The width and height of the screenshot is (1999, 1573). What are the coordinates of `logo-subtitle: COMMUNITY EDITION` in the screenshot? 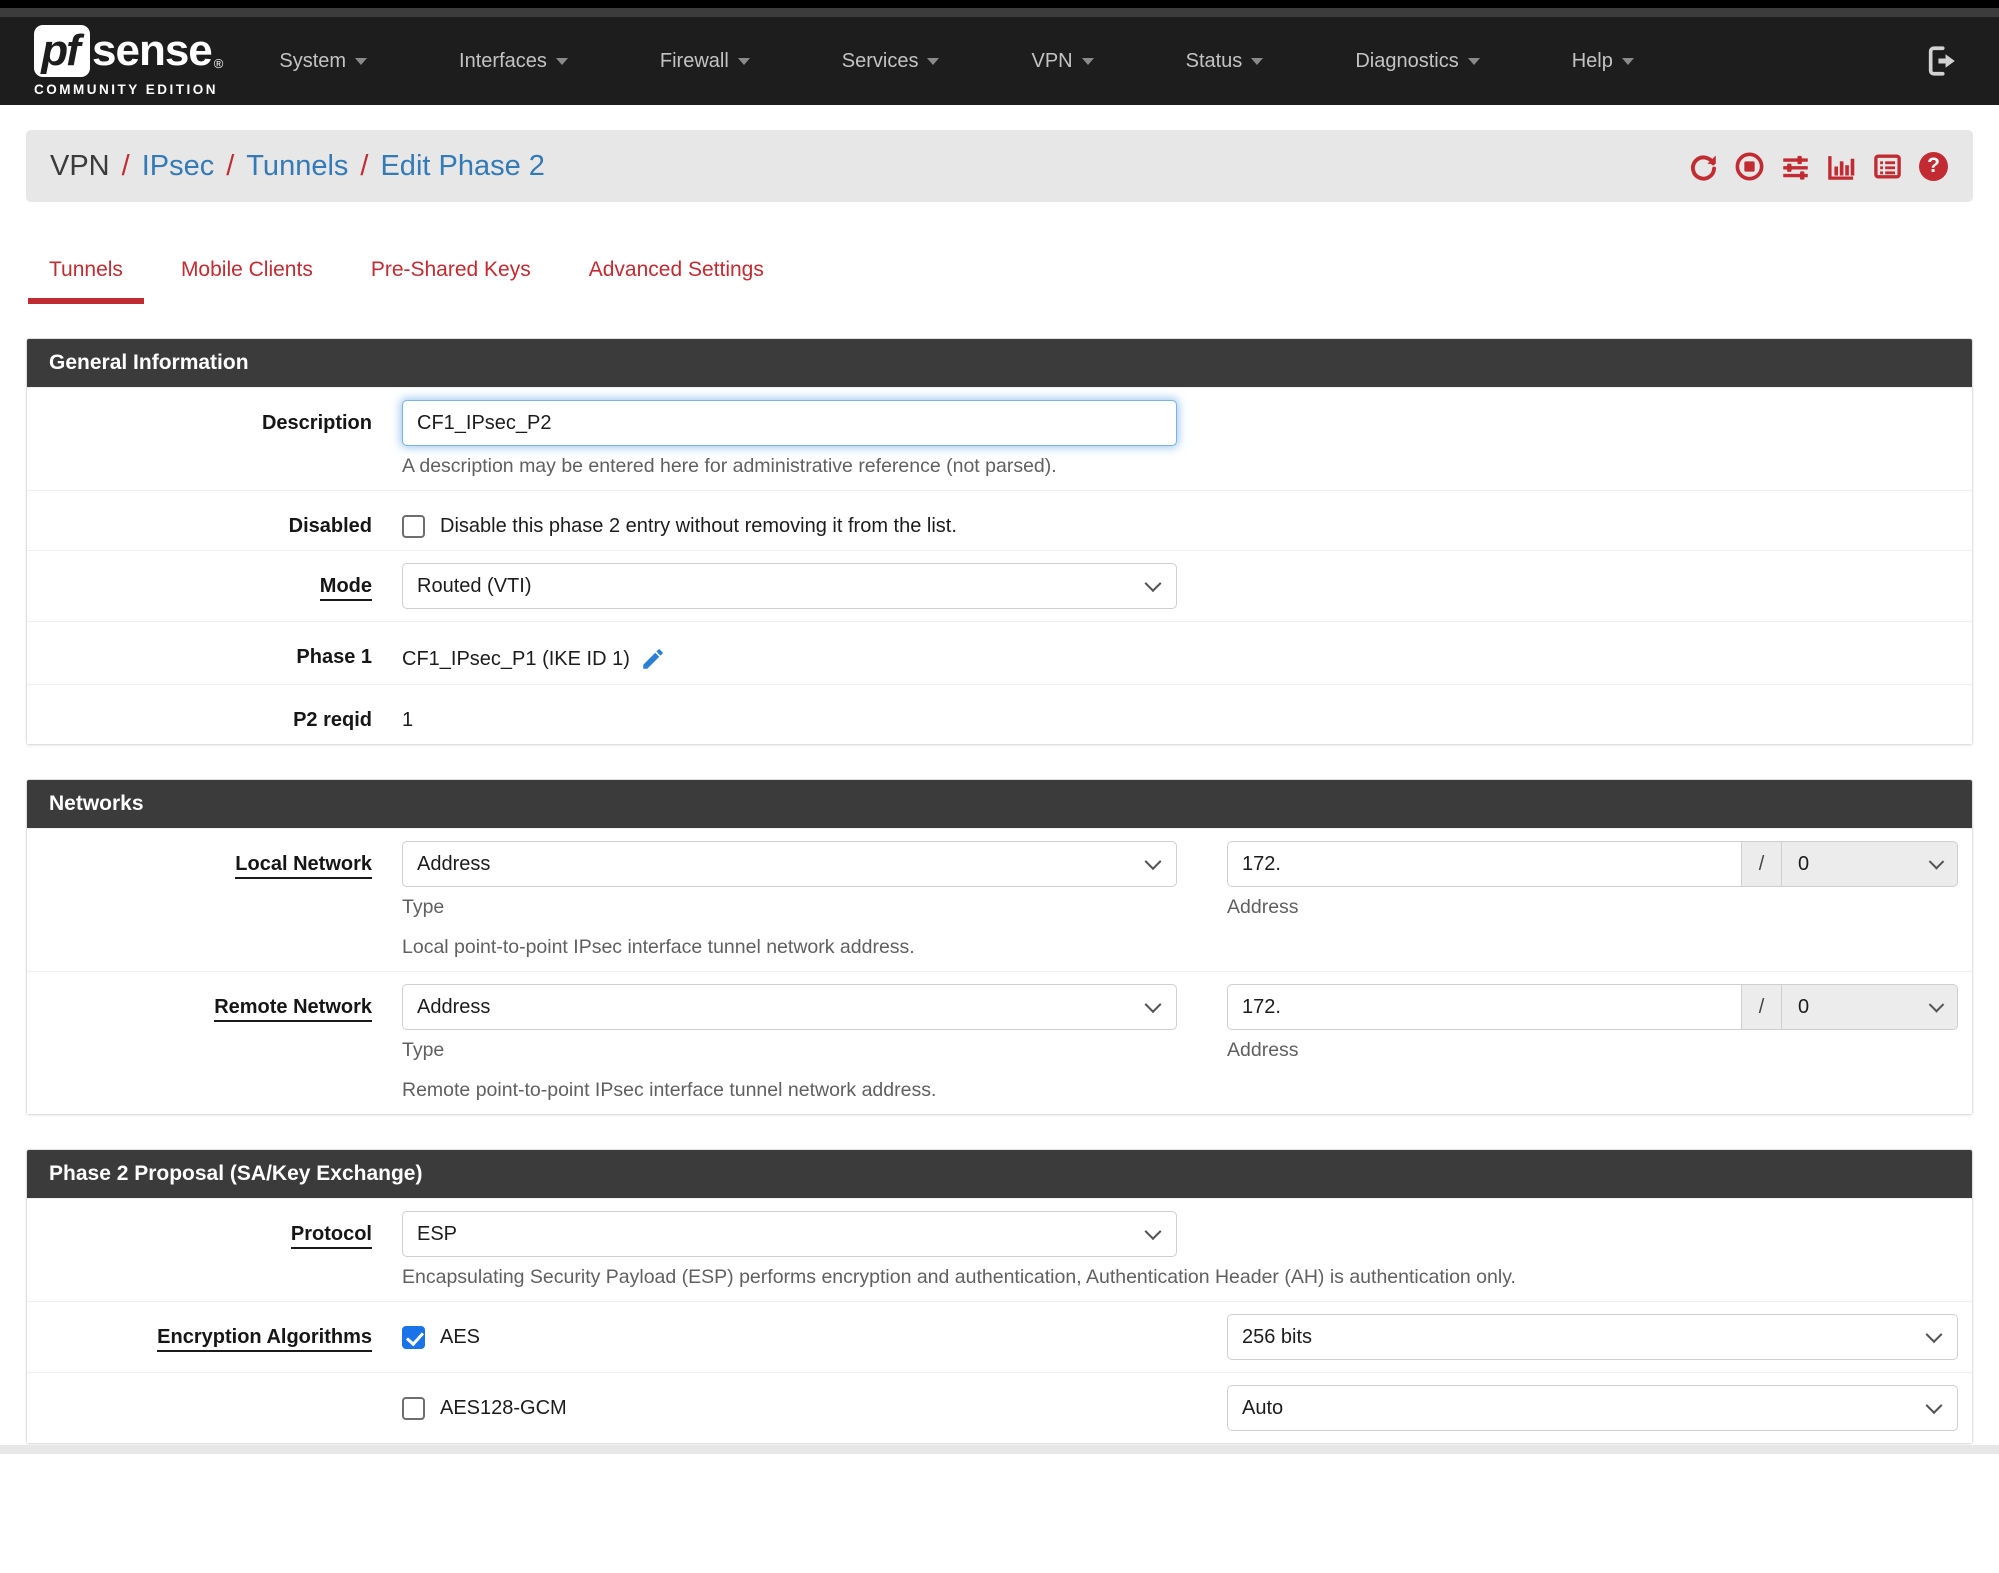 It's located at (126, 89).